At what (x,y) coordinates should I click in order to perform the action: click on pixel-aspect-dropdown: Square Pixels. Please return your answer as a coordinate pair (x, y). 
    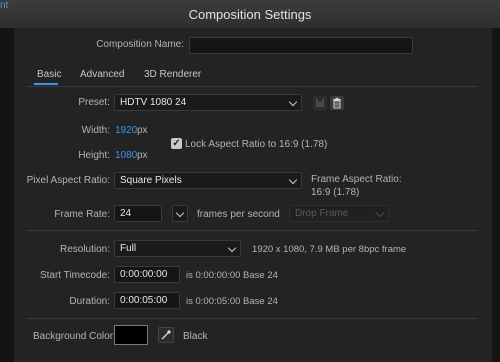
    Looking at the image, I should click on (208, 180).